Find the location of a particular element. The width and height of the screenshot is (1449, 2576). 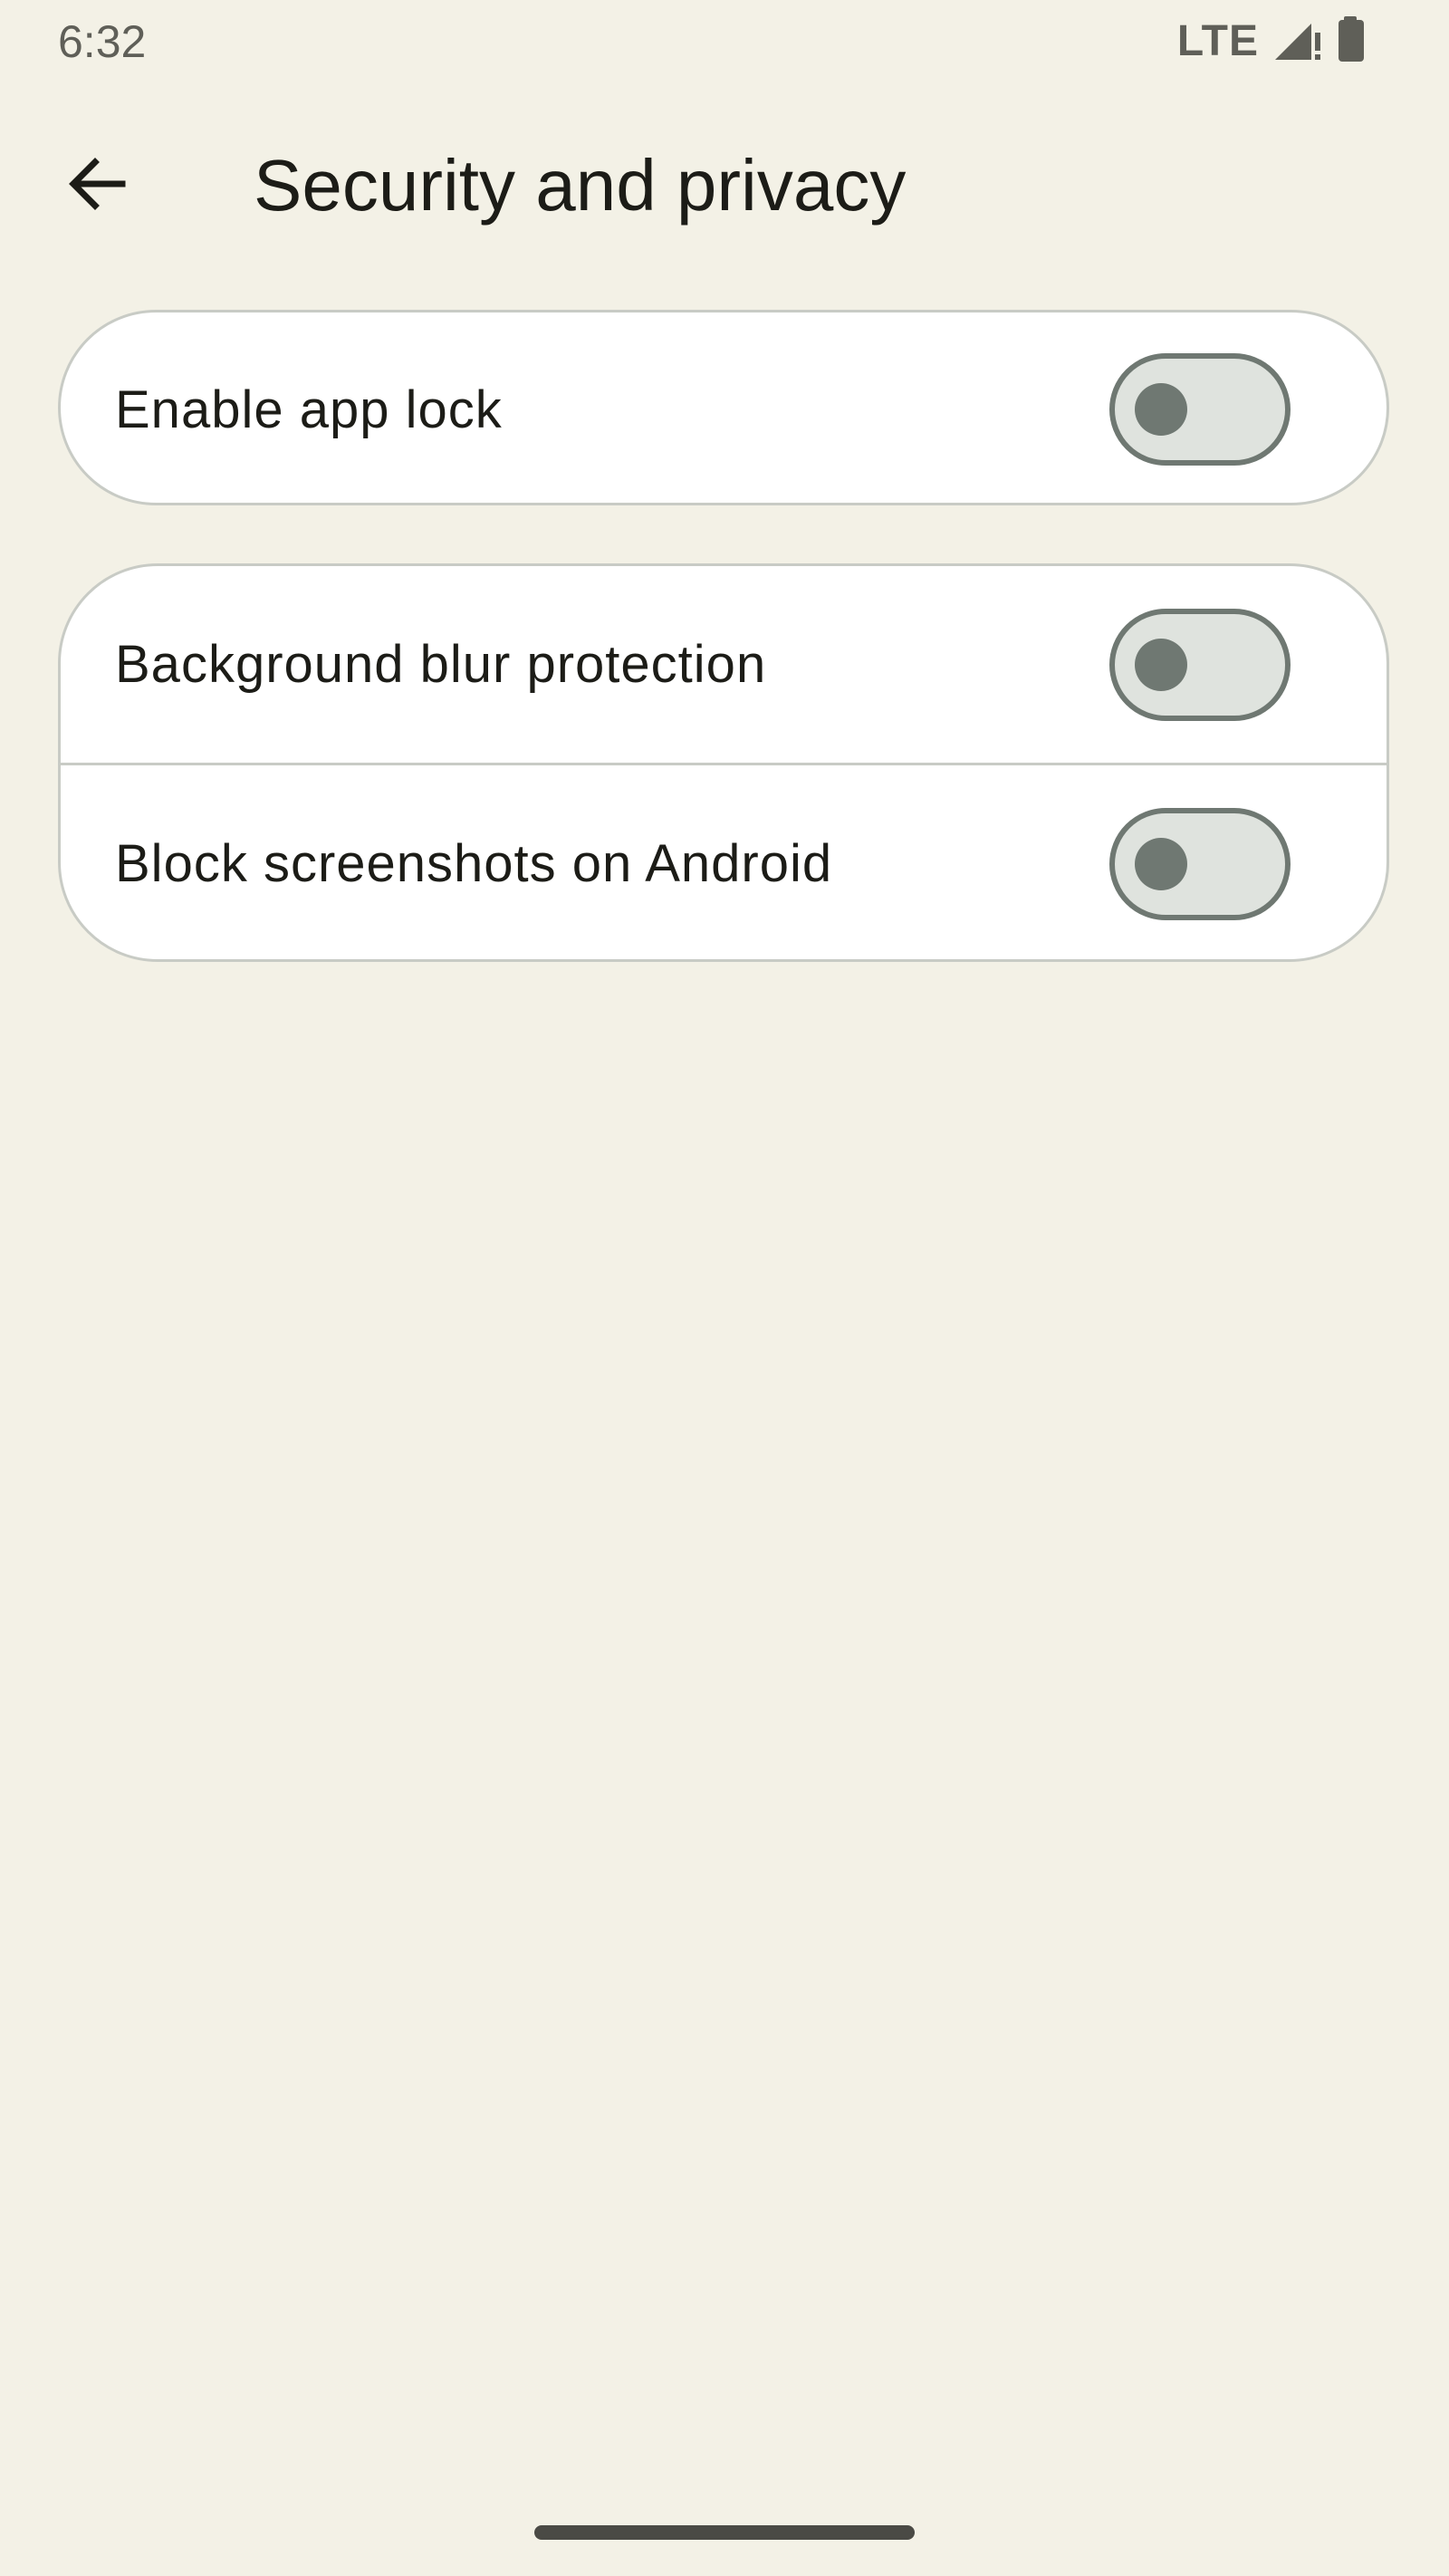

back-button is located at coordinates (97, 185).